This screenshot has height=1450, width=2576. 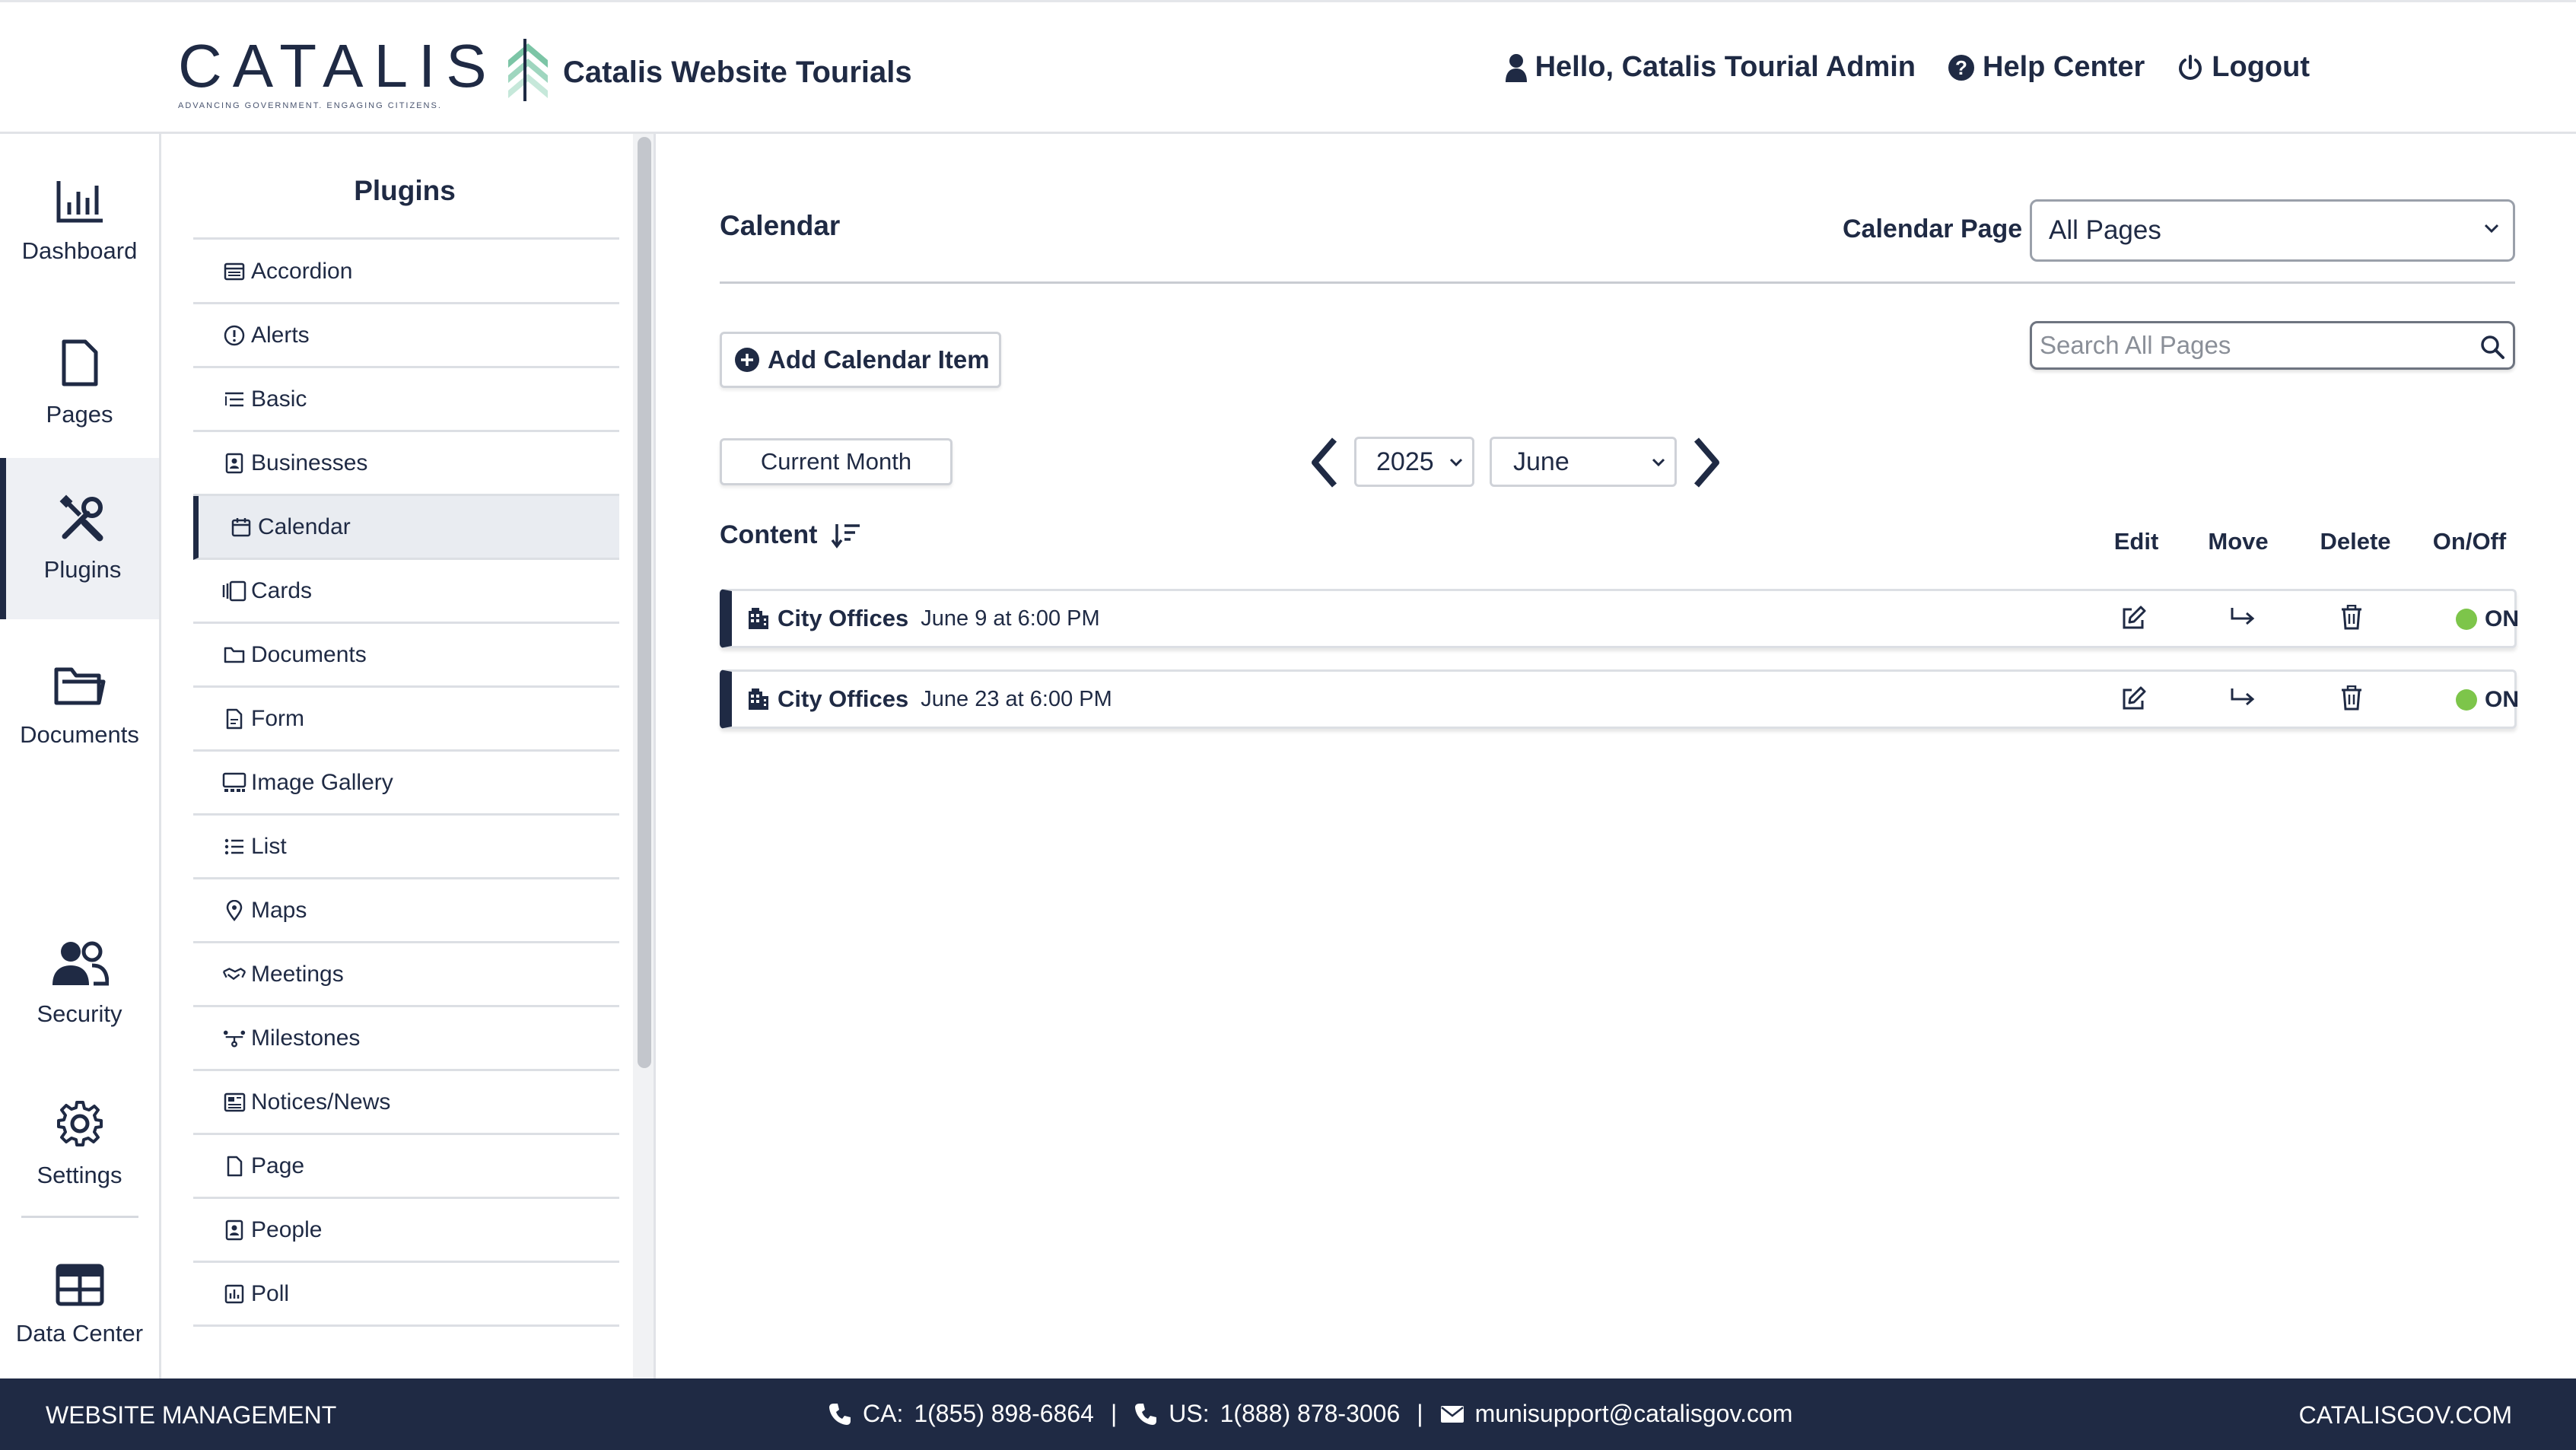 I want to click on plugin-item-accordion: Accordion, so click(x=406, y=272).